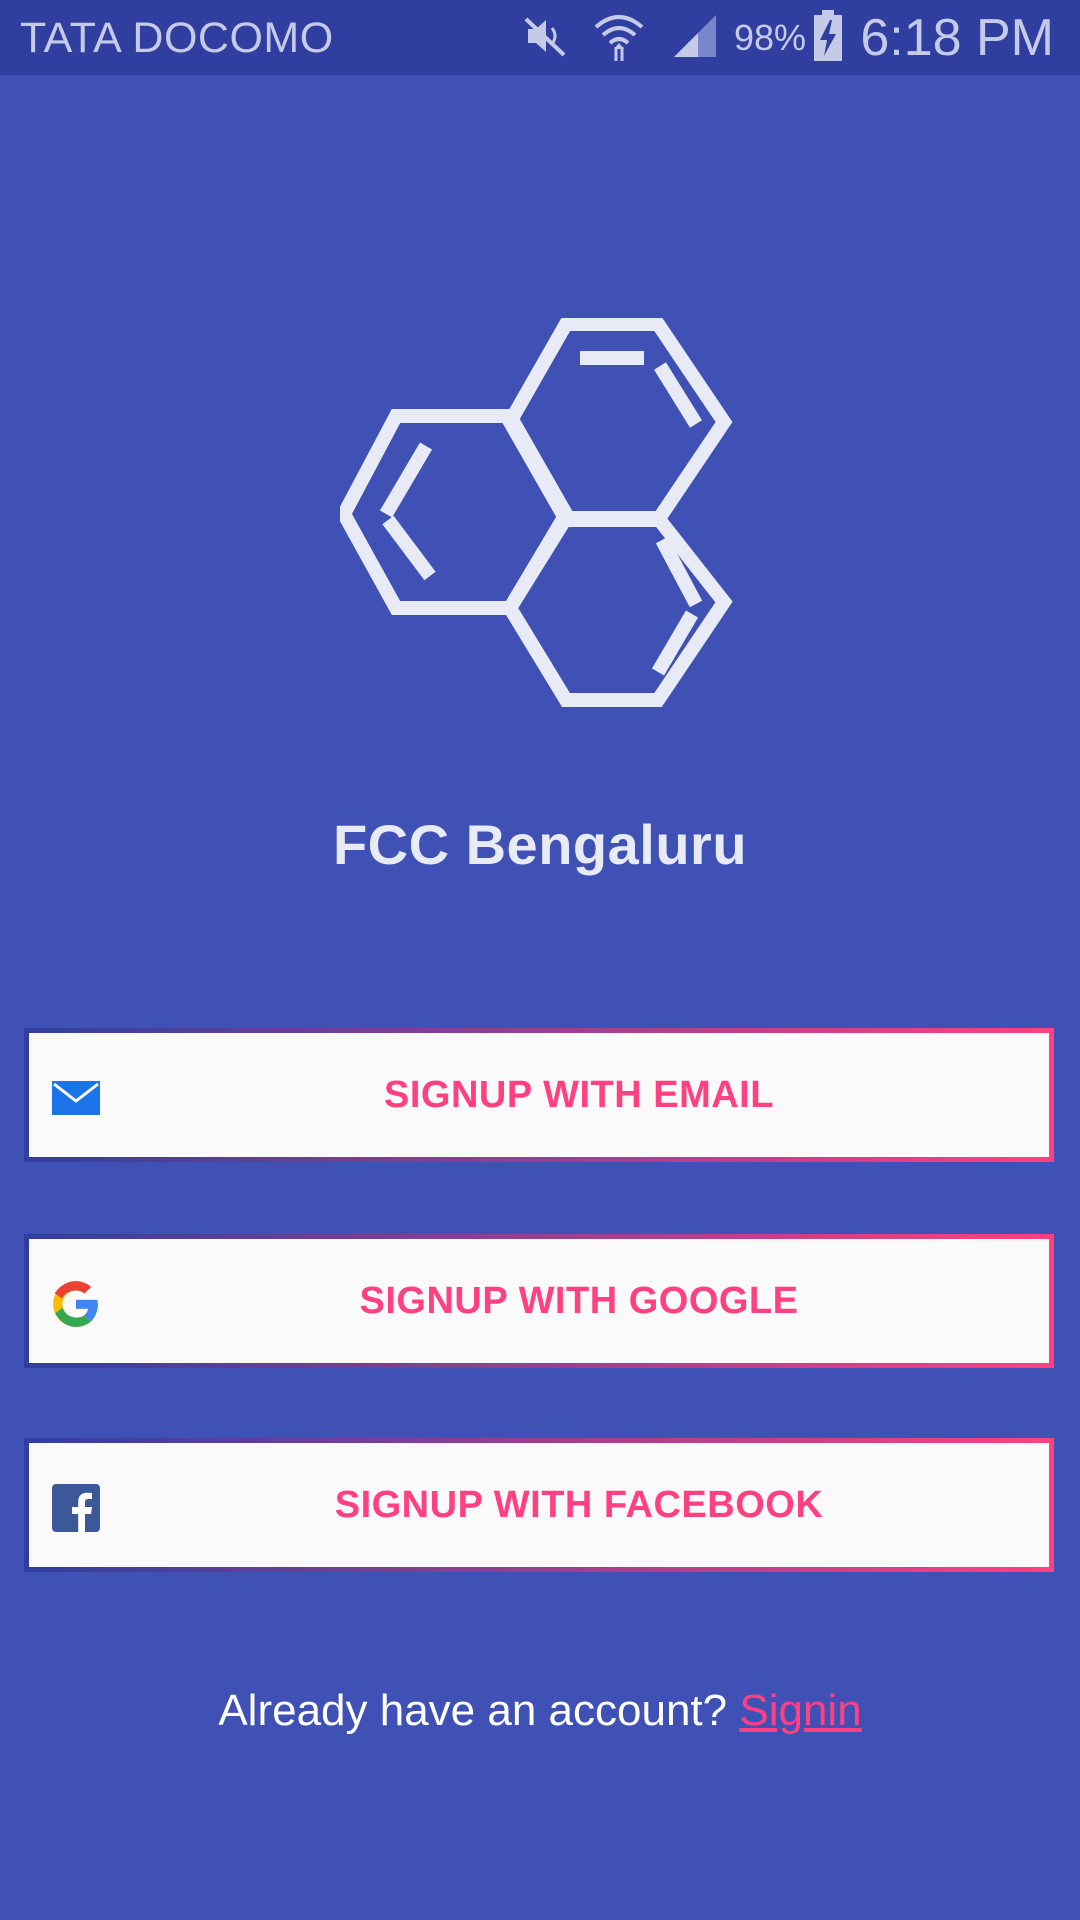 The height and width of the screenshot is (1920, 1080). I want to click on app-title: FCC Bengaluru, so click(540, 844).